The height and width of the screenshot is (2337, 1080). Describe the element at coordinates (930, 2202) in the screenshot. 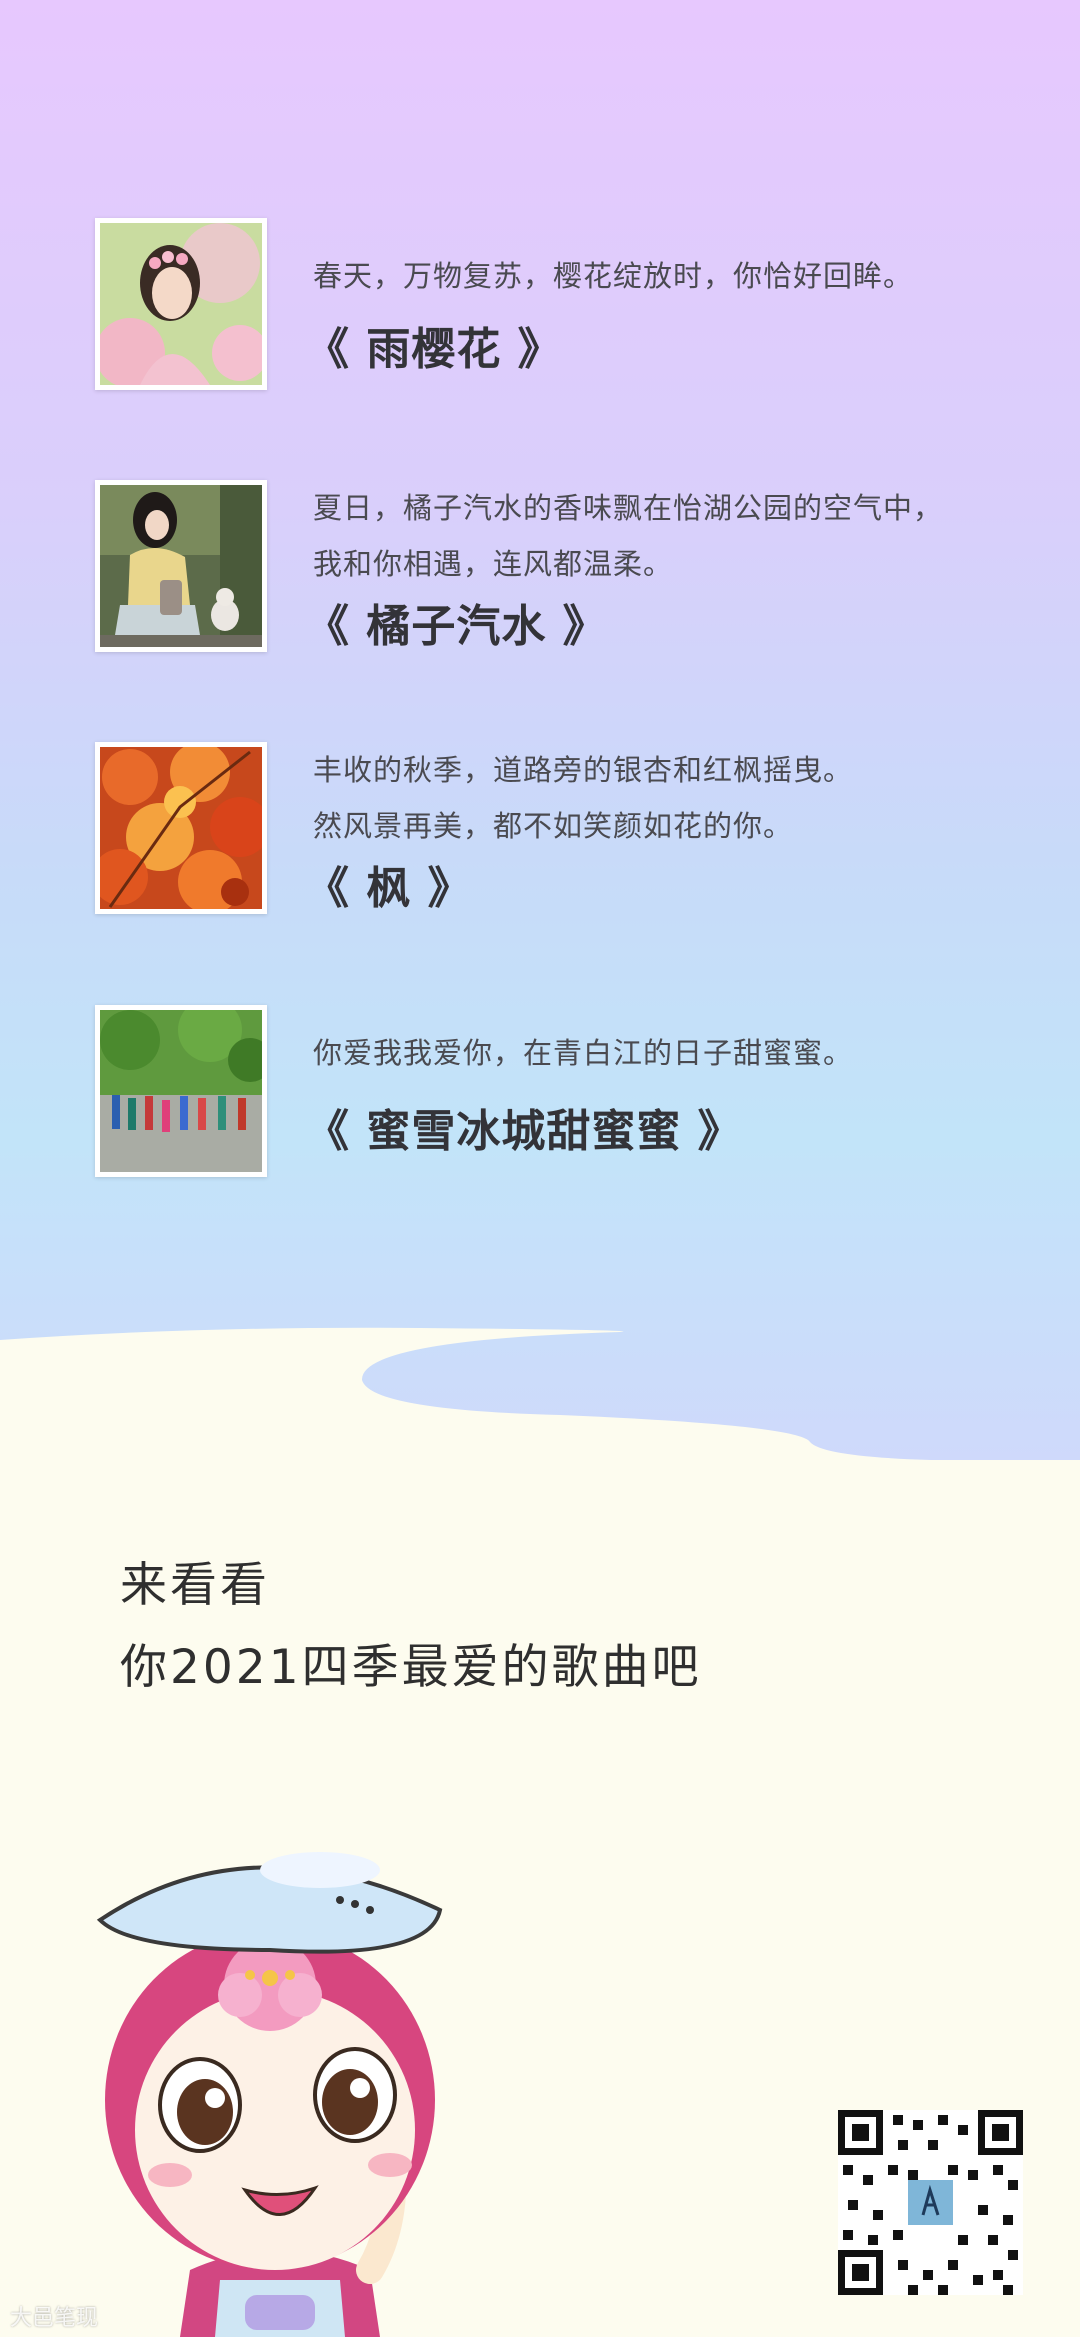

I see `qr-code` at that location.